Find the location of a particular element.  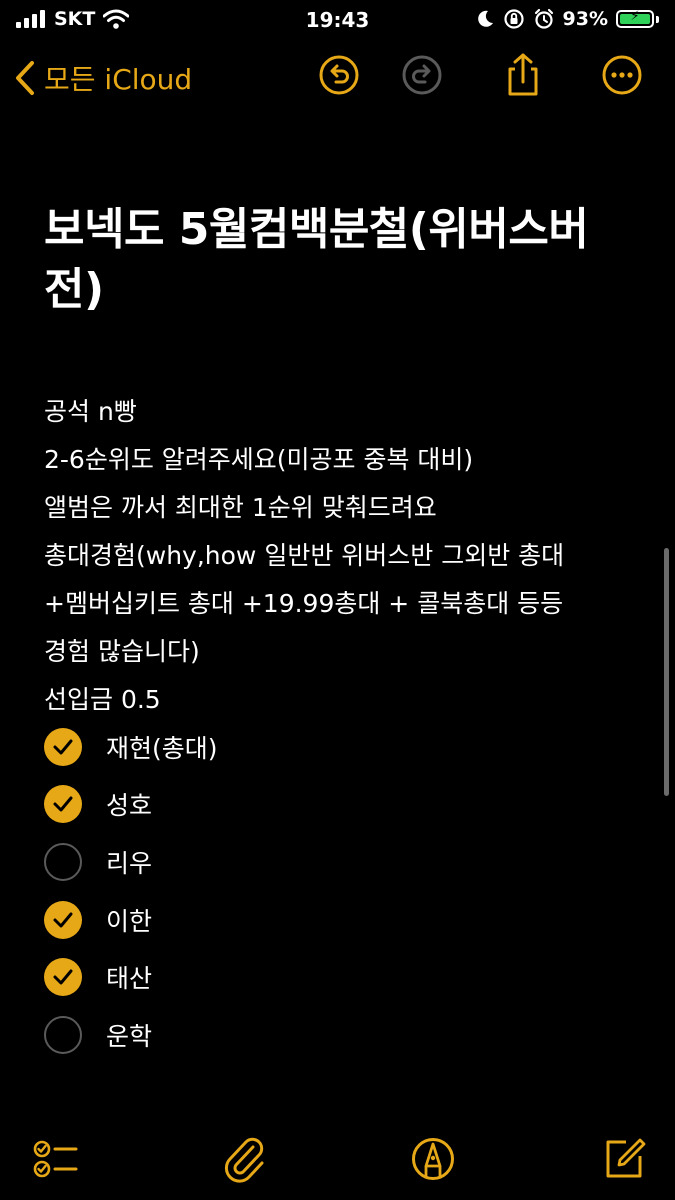

redo-button is located at coordinates (422, 75).